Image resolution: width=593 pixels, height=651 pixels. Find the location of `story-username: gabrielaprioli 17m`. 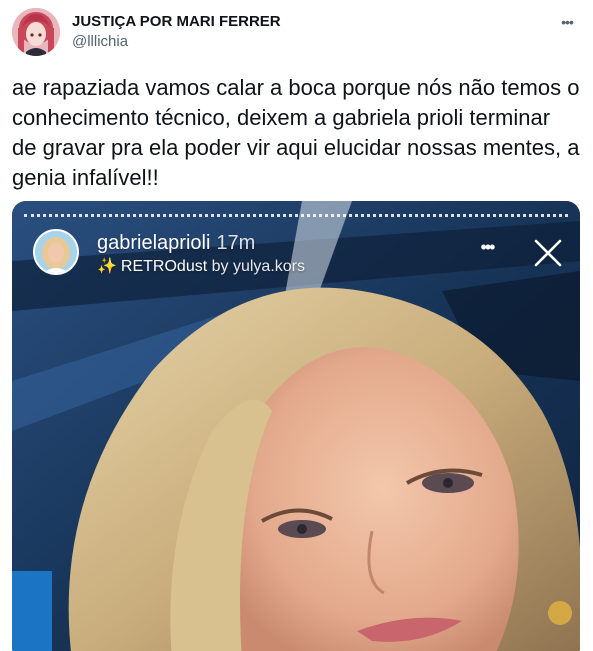

story-username: gabrielaprioli 17m is located at coordinates (176, 243).